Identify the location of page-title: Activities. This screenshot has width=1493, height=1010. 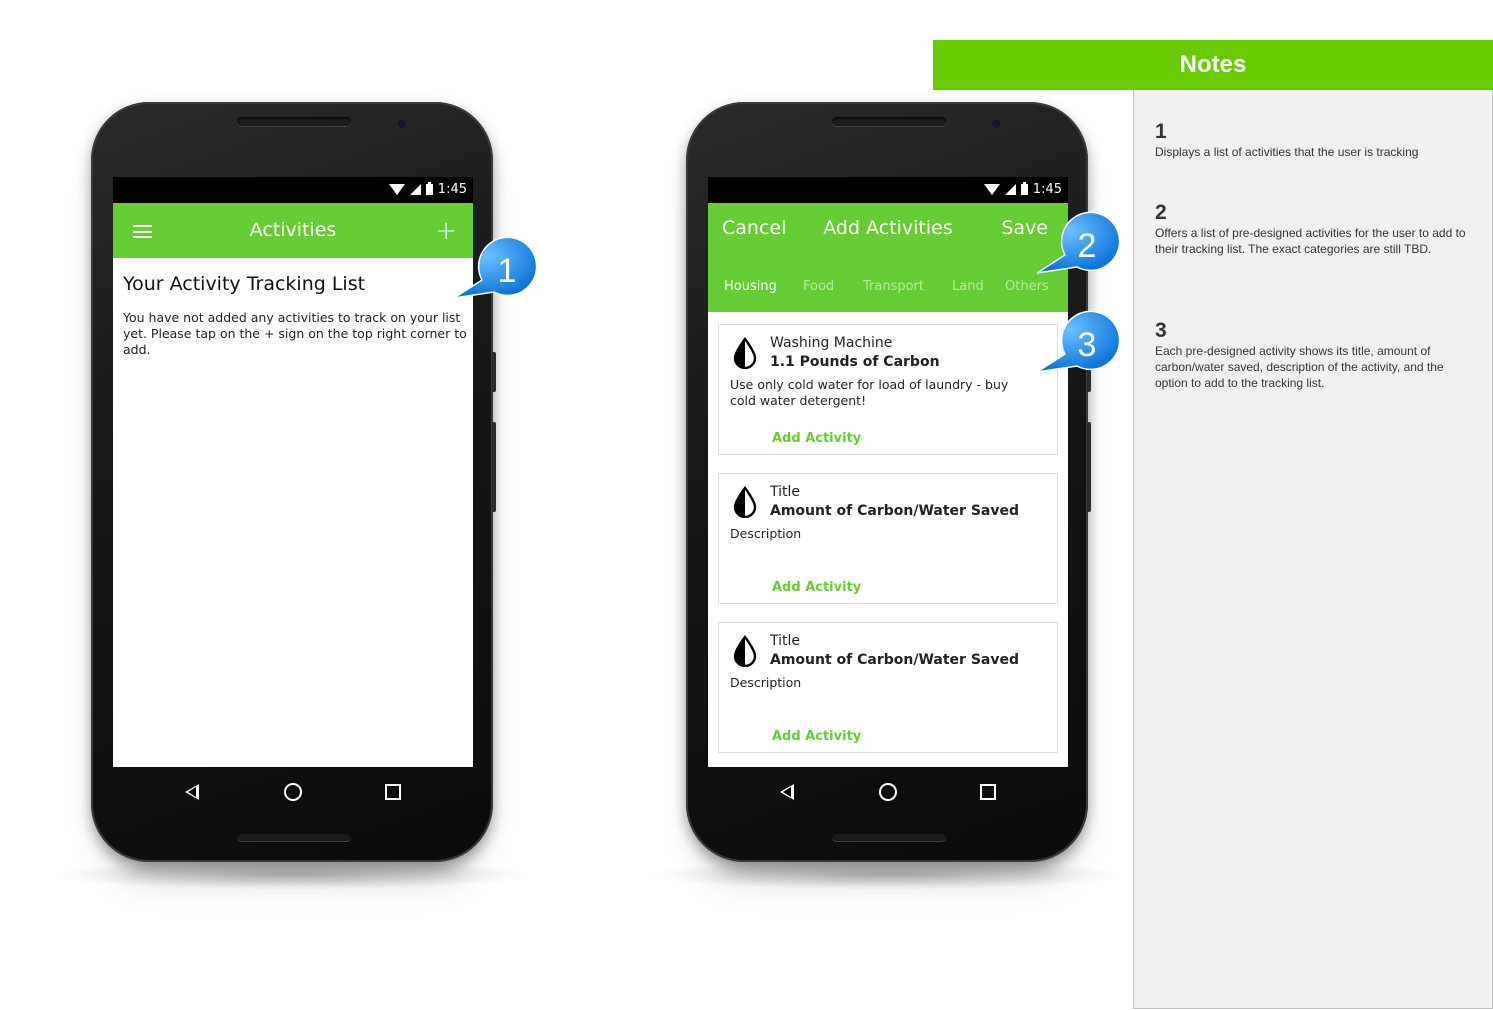
(293, 230).